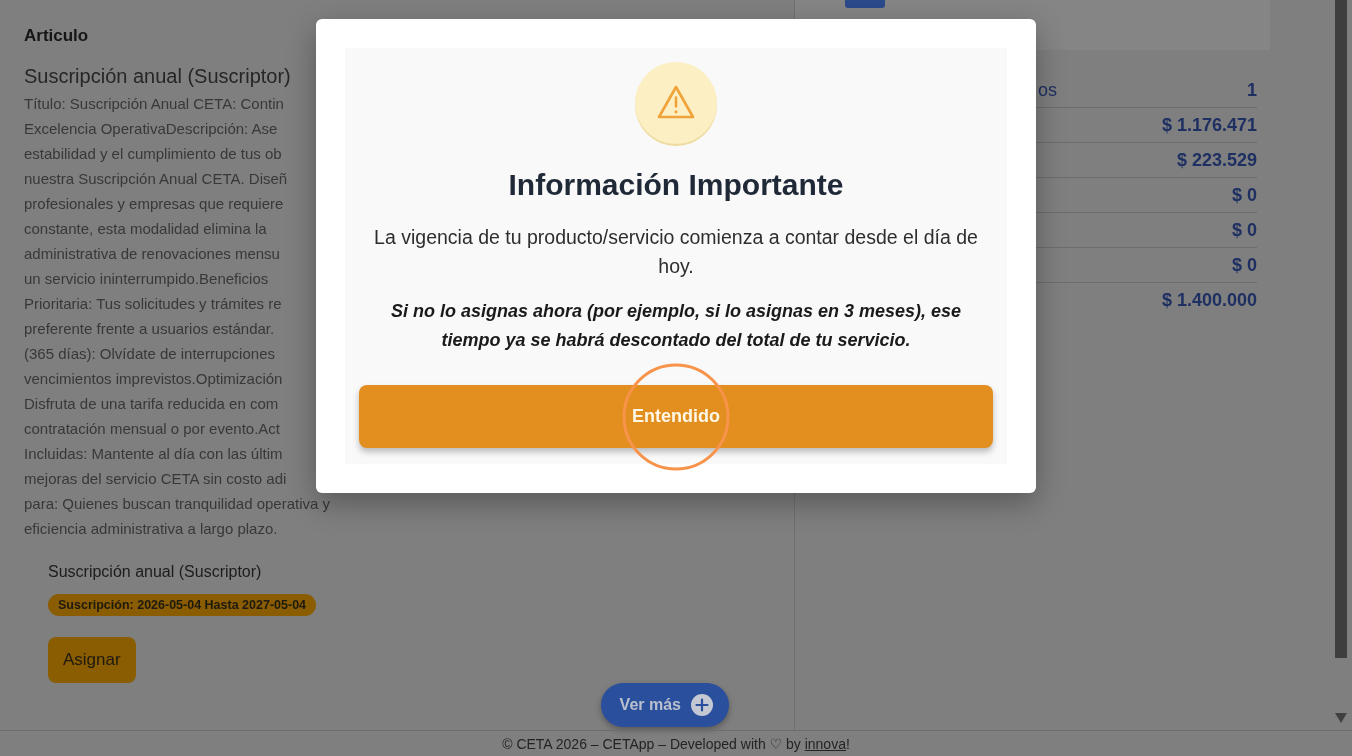 The width and height of the screenshot is (1352, 756). Describe the element at coordinates (153, 154) in the screenshot. I see `description-line: estabilidad y el cumplimiento de tus ob` at that location.